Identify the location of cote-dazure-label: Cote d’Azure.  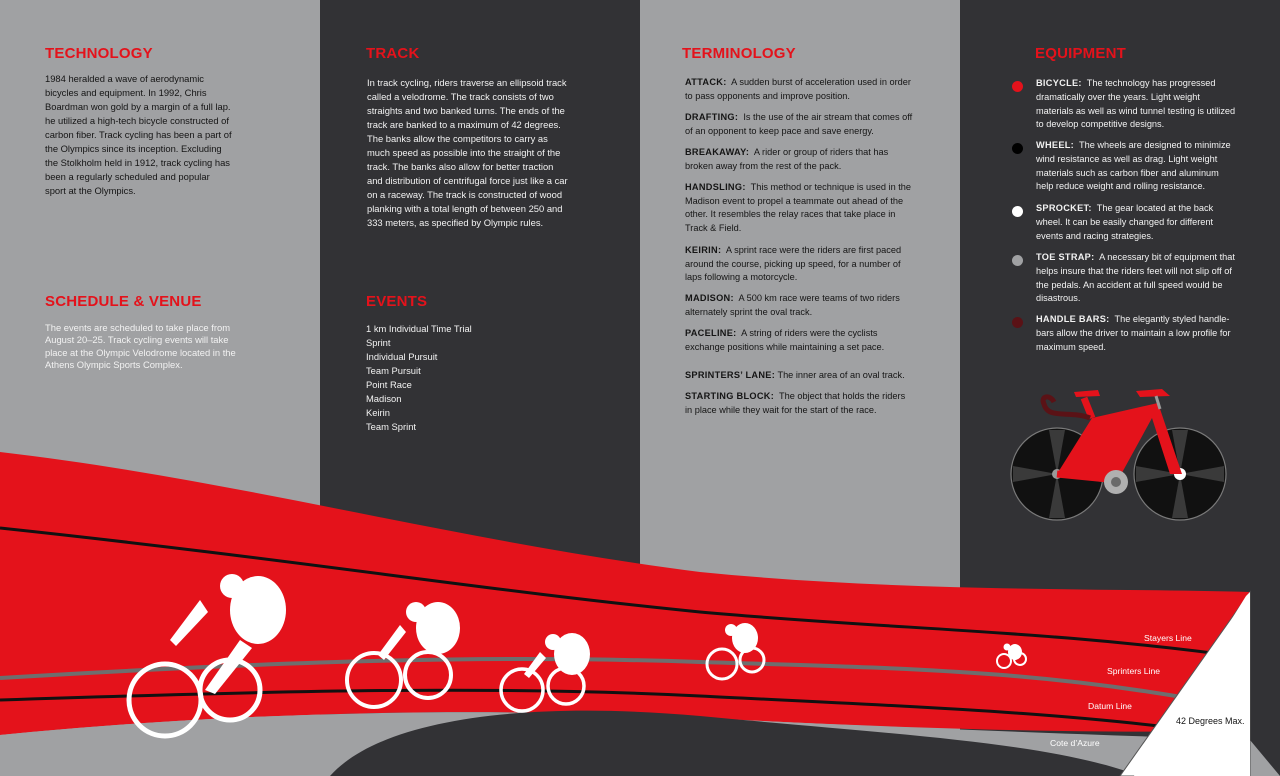
(1075, 743).